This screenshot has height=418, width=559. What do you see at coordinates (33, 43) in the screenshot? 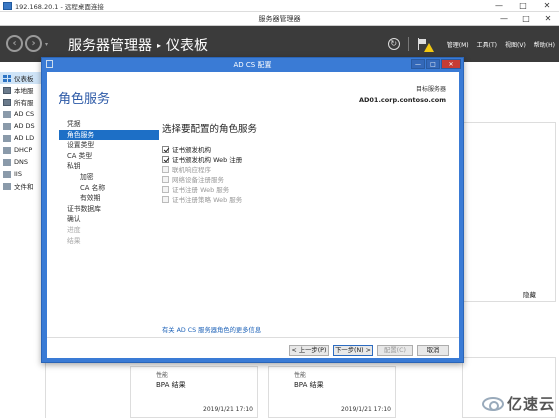
I see `forward-button: ›` at bounding box center [33, 43].